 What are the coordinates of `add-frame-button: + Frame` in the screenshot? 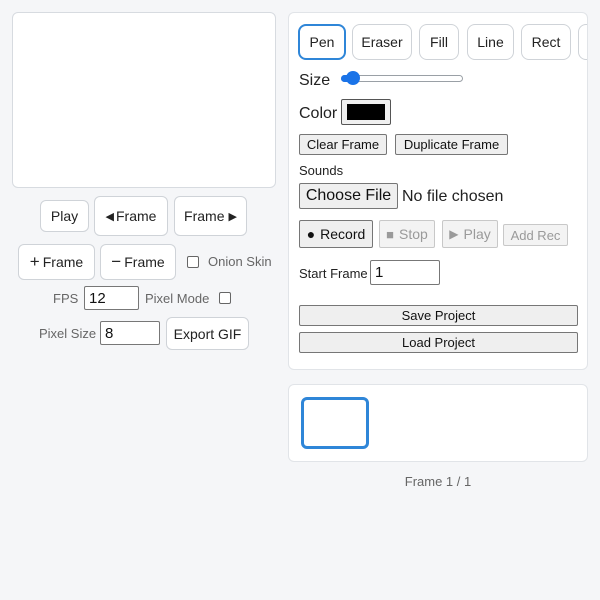 It's located at (56, 262).